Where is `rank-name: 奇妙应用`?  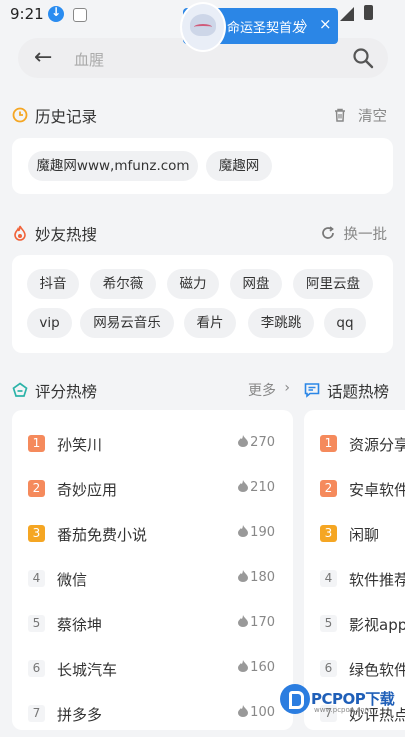 rank-name: 奇妙应用 is located at coordinates (87, 490).